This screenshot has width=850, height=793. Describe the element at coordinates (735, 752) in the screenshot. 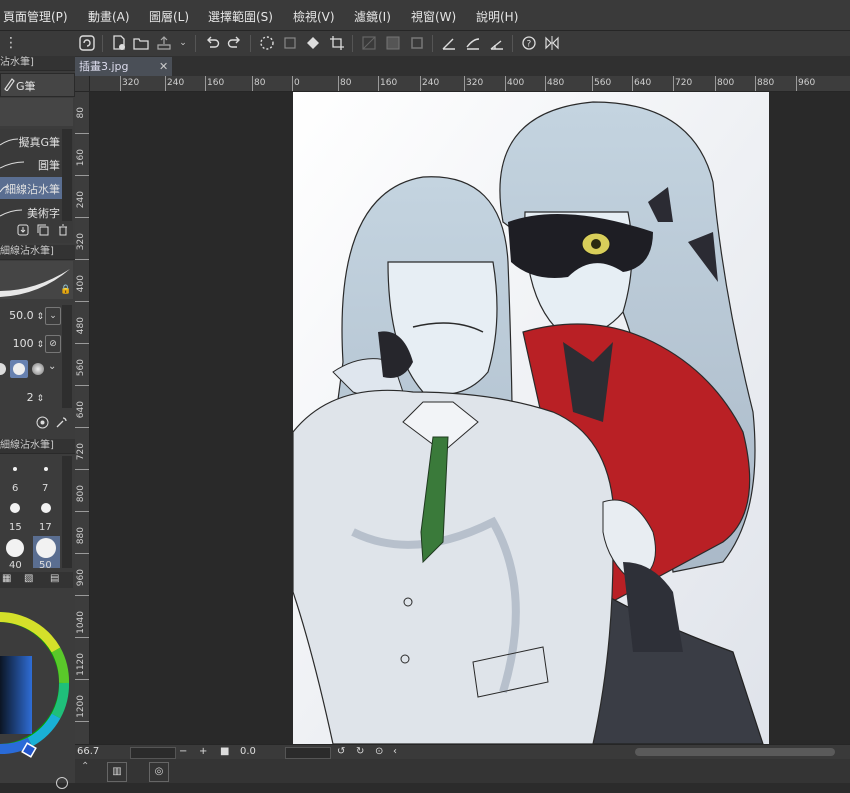

I see `horizontal-scrollbar` at that location.